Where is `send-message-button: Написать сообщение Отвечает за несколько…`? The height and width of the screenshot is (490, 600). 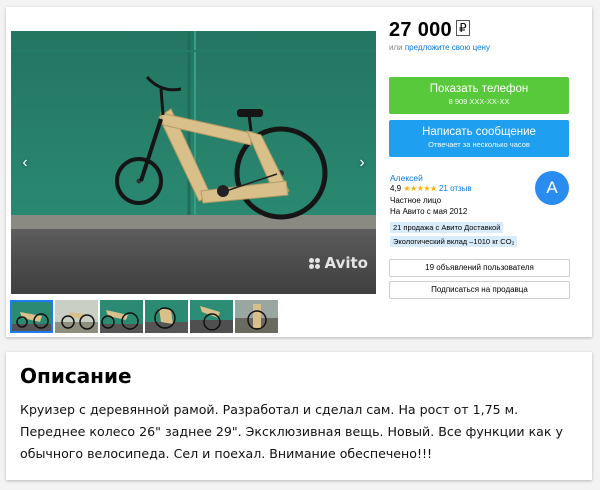
send-message-button: Написать сообщение Отвечает за несколько… is located at coordinates (479, 138).